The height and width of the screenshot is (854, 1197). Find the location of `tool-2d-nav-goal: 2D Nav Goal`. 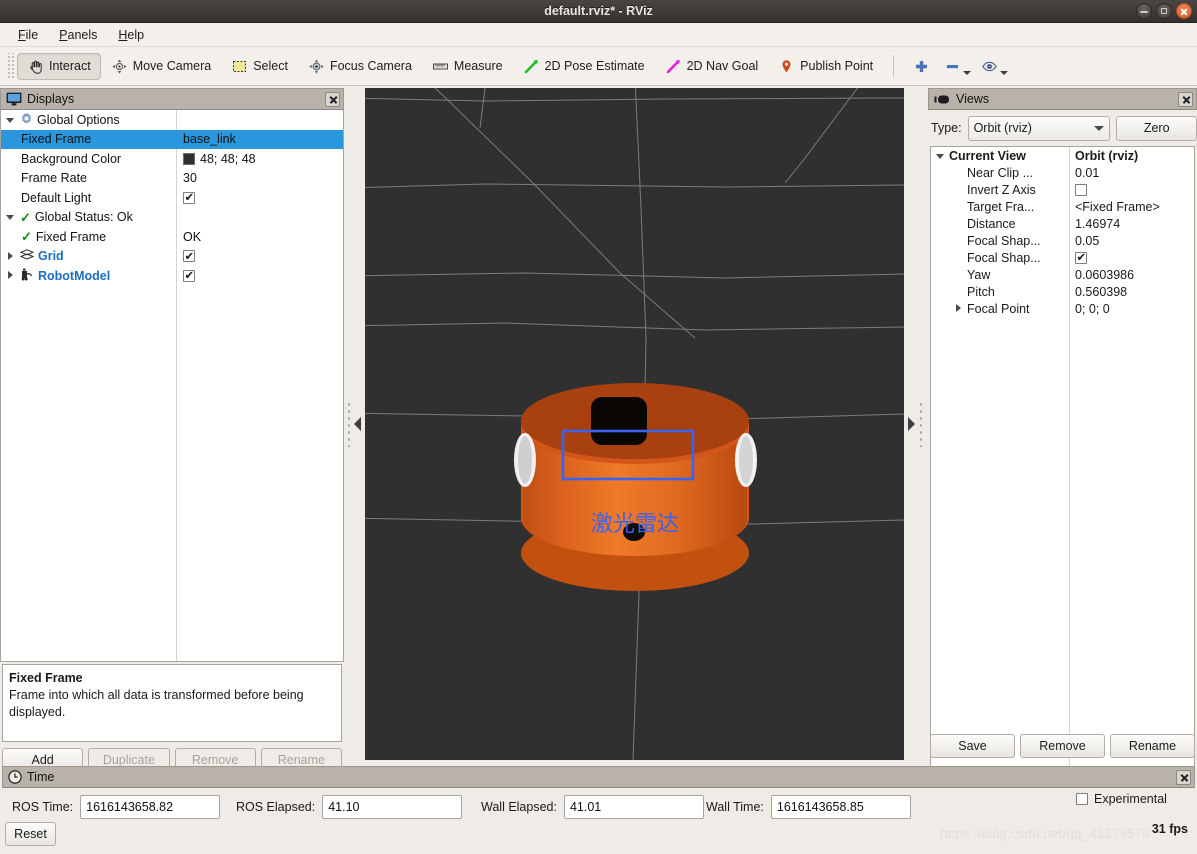

tool-2d-nav-goal: 2D Nav Goal is located at coordinates (712, 66).